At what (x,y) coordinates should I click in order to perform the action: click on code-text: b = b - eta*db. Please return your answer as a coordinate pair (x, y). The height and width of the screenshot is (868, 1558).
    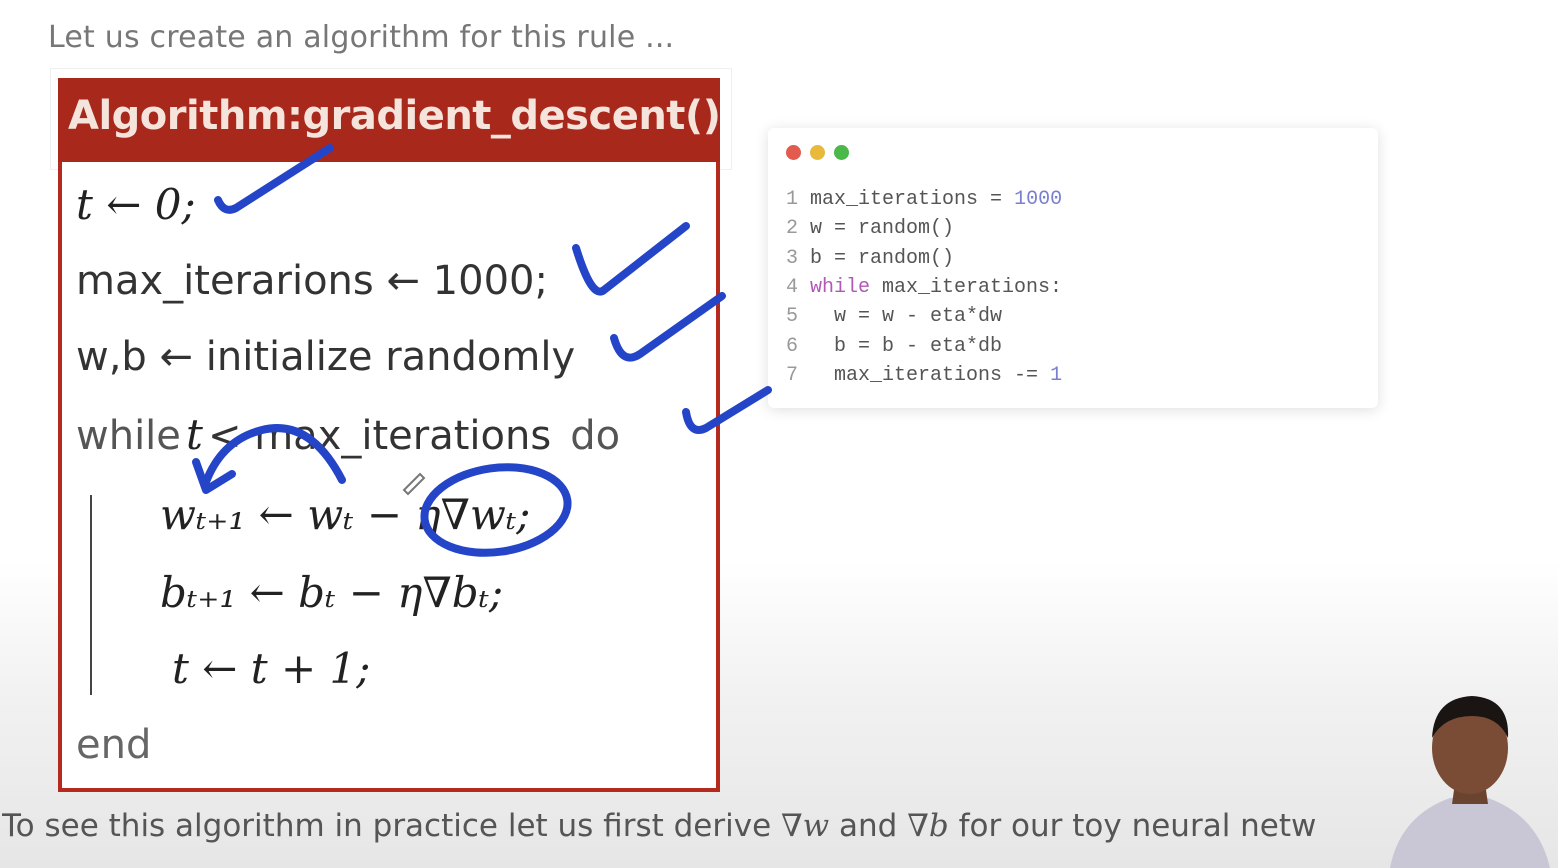
    Looking at the image, I should click on (906, 346).